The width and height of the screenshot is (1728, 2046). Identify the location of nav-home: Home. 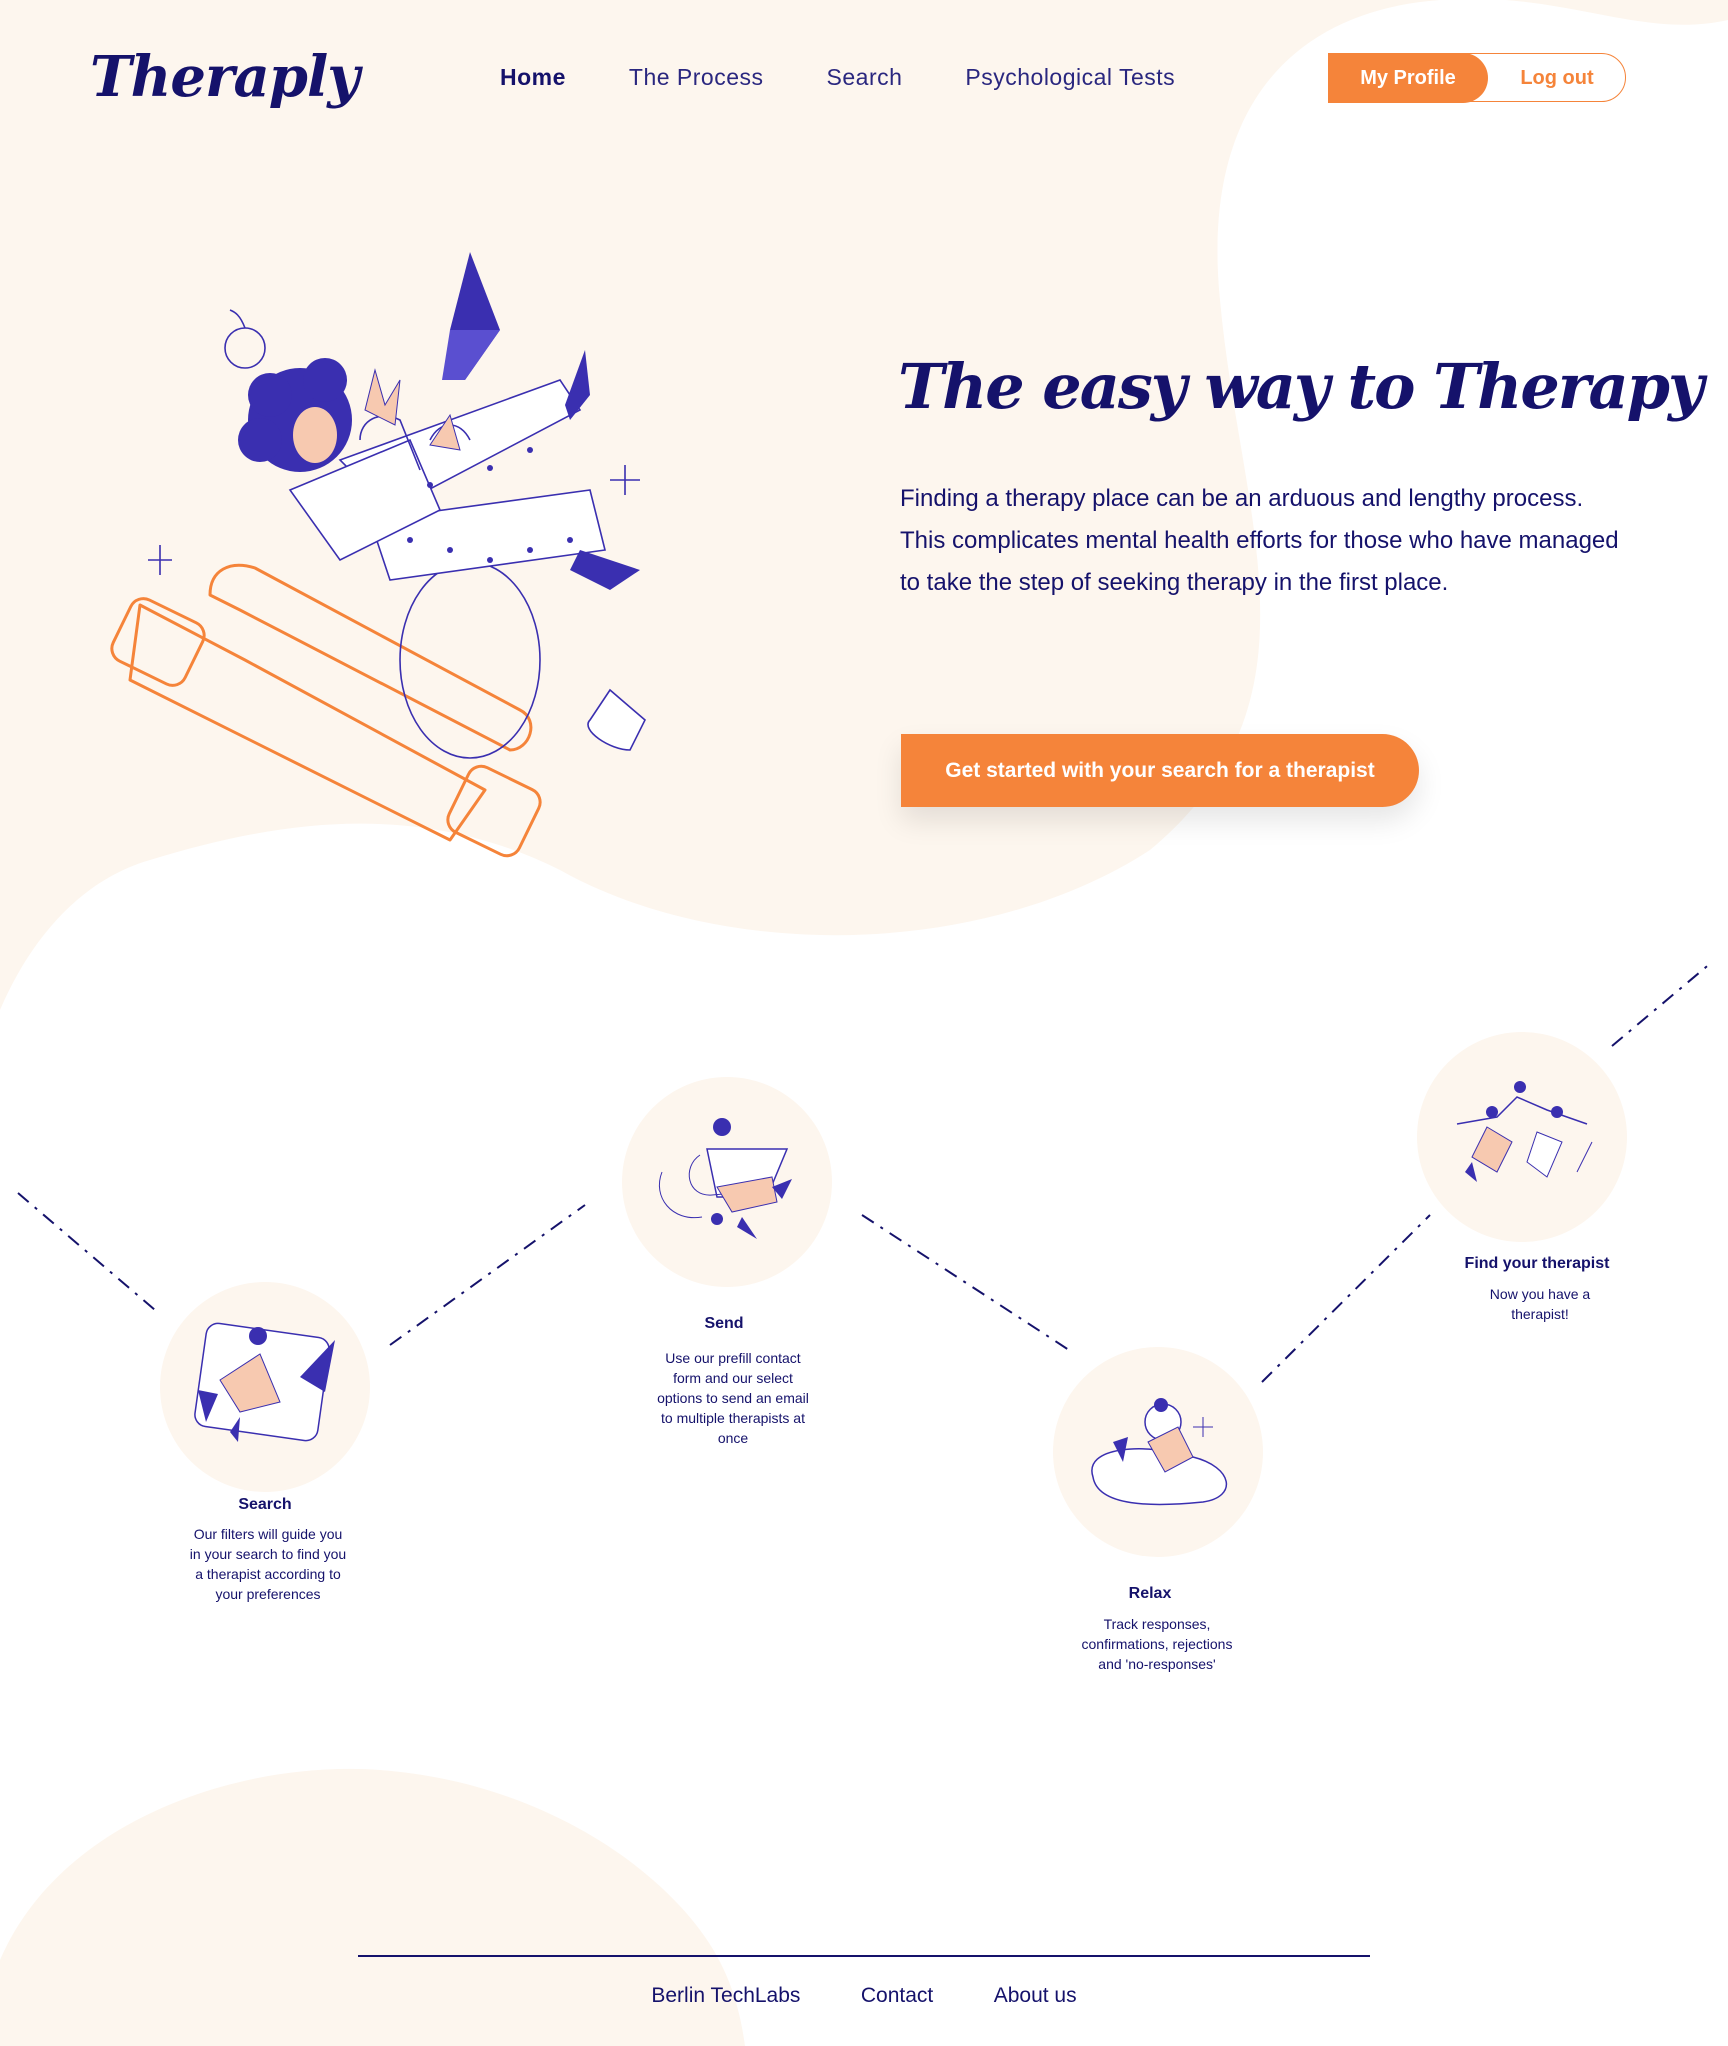
(533, 77).